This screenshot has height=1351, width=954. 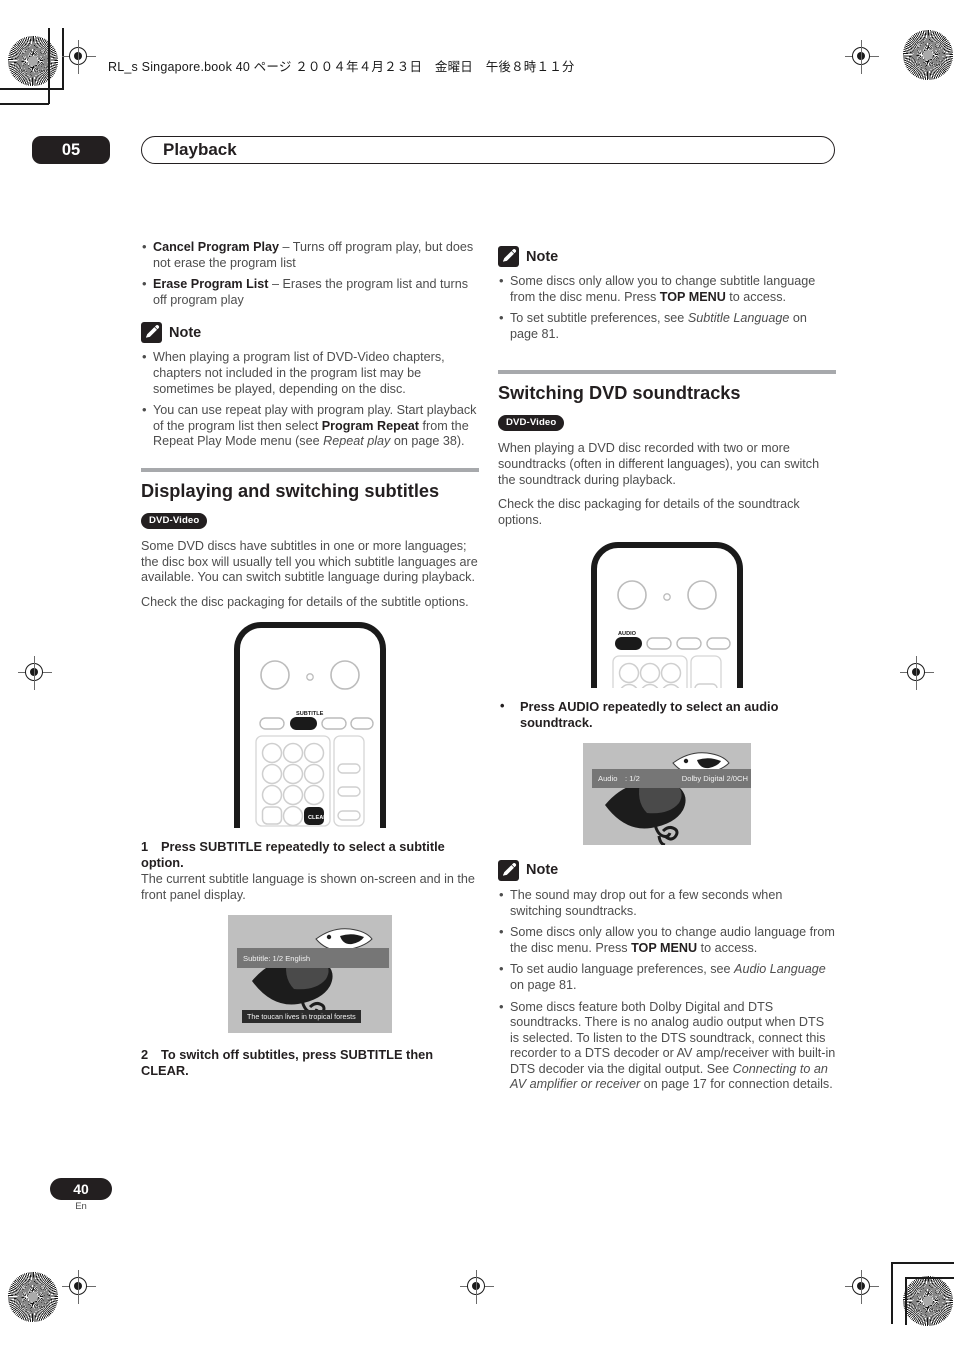 I want to click on registration-target-bottom-right, so click(x=862, y=1287).